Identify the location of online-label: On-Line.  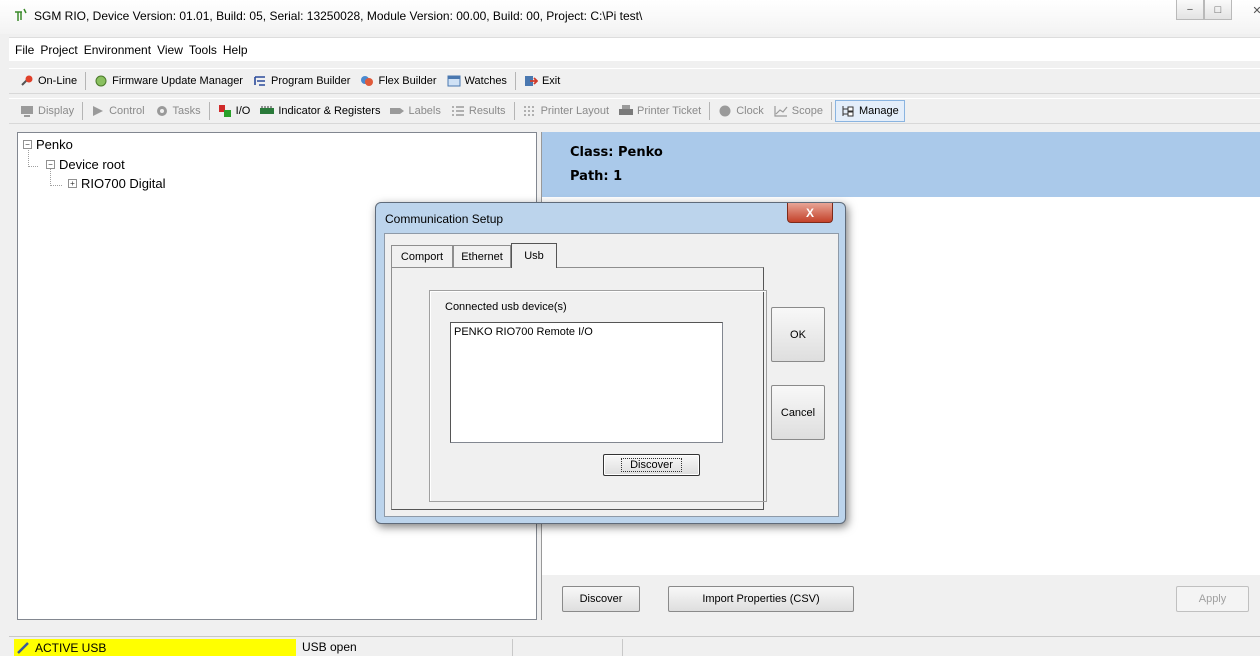
(58, 81).